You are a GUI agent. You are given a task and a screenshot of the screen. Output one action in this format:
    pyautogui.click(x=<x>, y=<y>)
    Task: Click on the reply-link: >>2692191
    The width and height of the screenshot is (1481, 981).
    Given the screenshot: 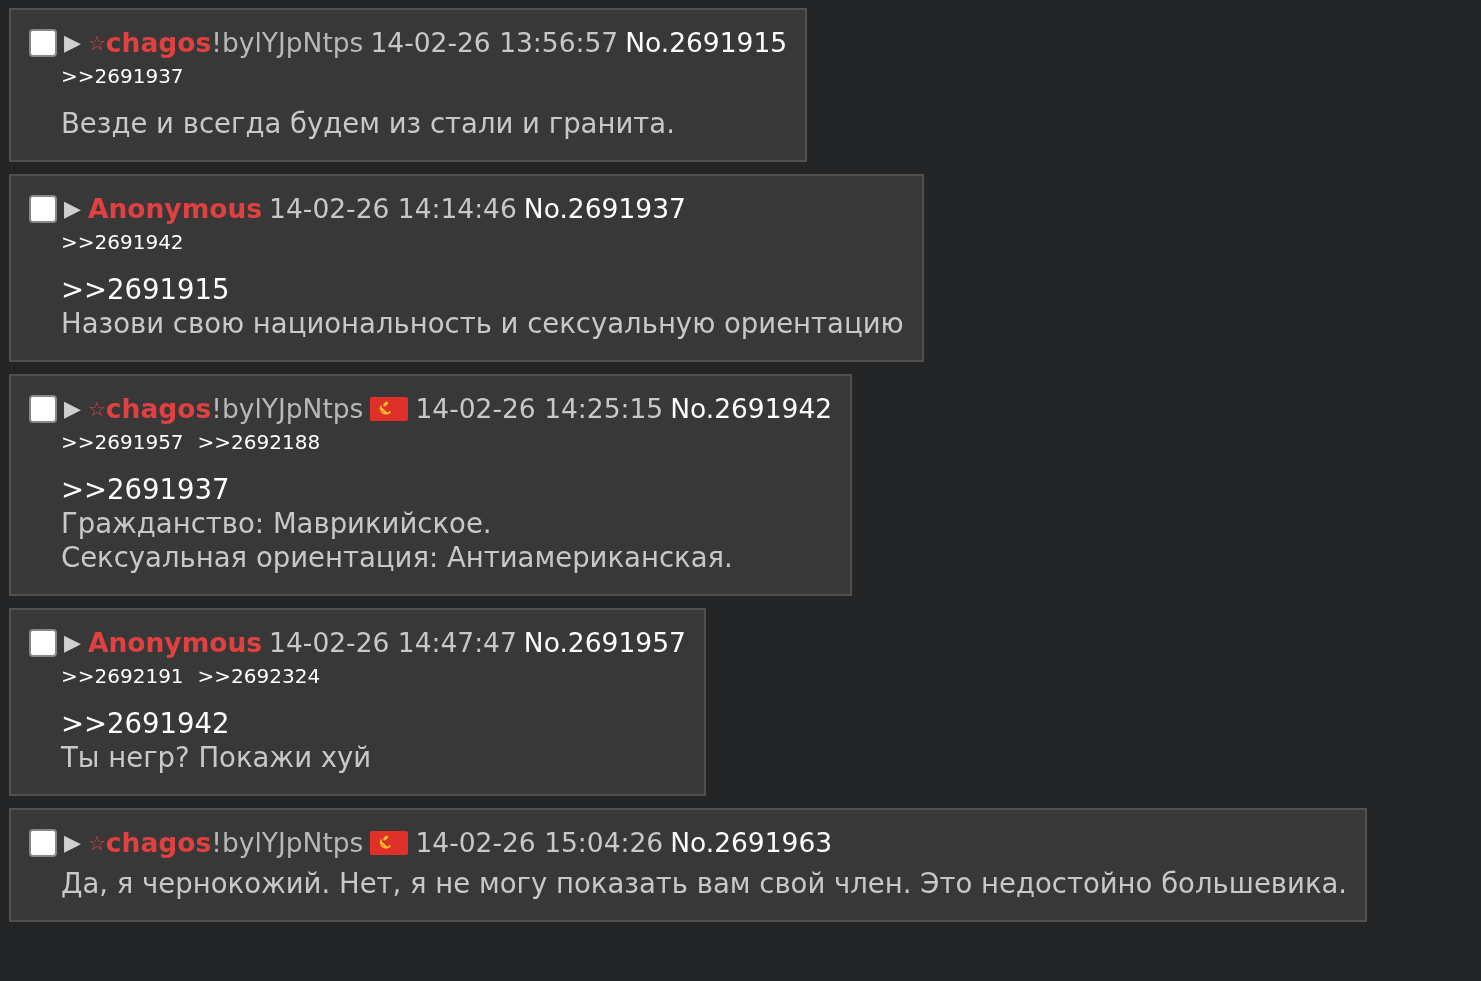 What is the action you would take?
    pyautogui.click(x=122, y=676)
    